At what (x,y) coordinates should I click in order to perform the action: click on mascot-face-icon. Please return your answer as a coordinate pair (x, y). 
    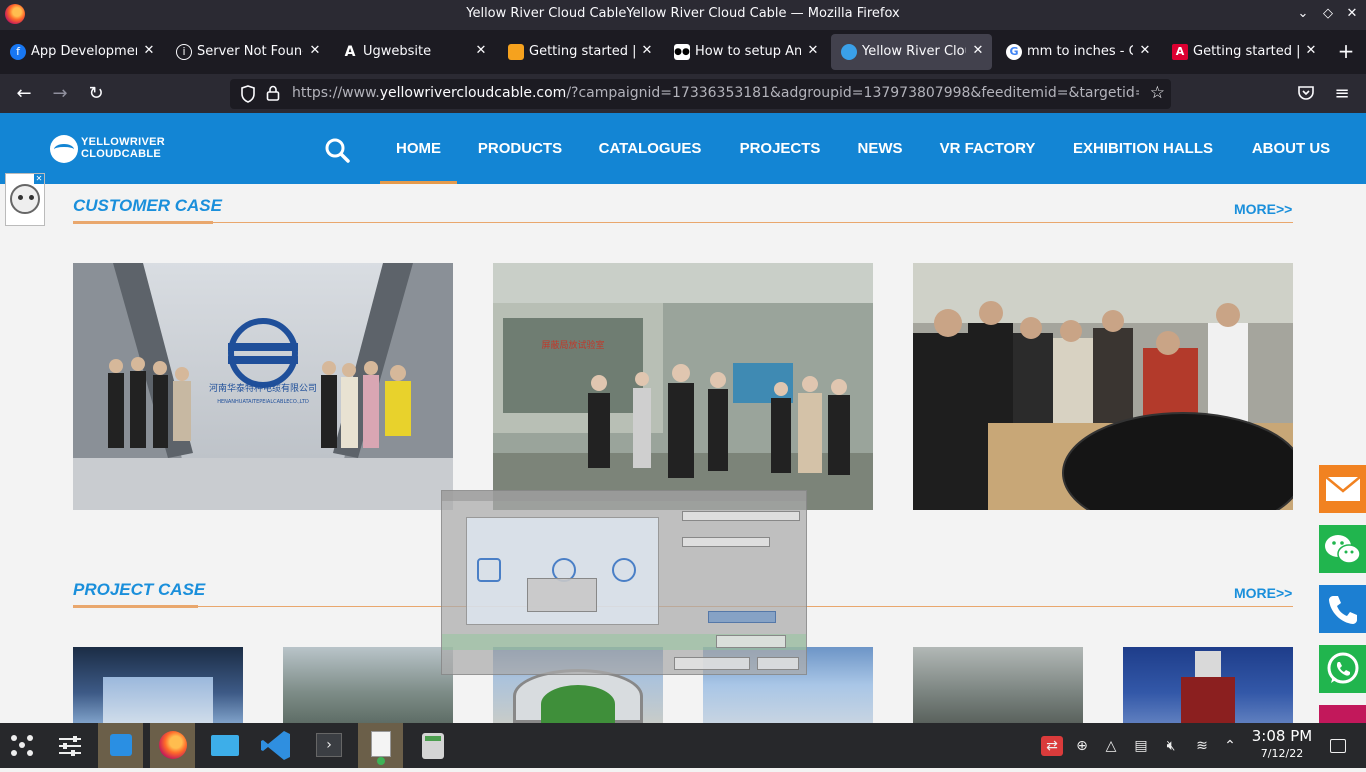
    Looking at the image, I should click on (25, 199).